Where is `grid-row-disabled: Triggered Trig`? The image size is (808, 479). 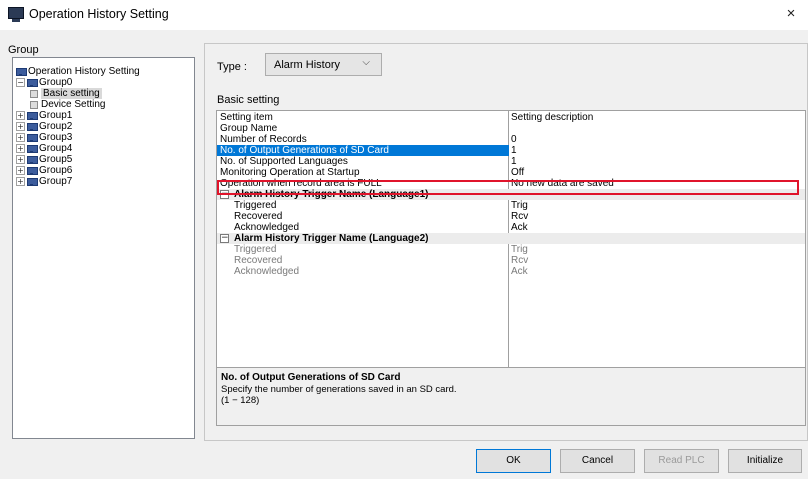
grid-row-disabled: Triggered Trig is located at coordinates (511, 249).